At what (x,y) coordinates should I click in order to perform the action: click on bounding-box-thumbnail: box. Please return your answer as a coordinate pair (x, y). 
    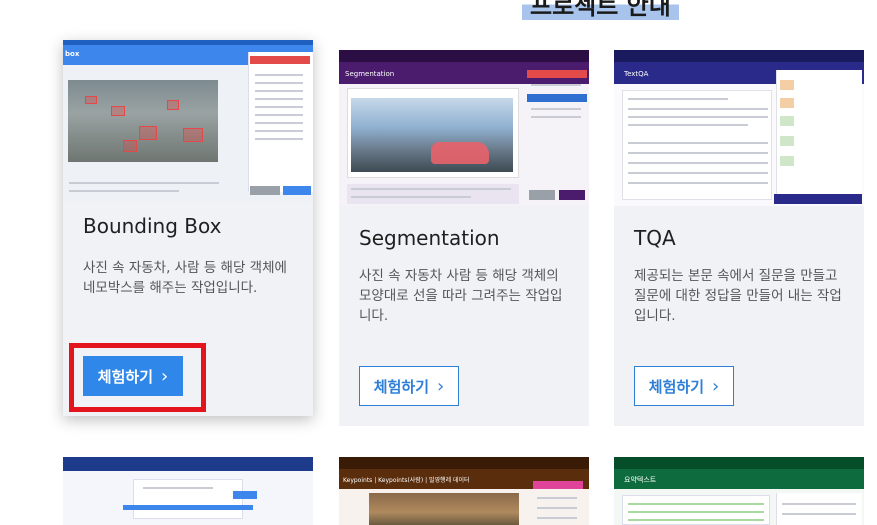
    Looking at the image, I should click on (188, 121).